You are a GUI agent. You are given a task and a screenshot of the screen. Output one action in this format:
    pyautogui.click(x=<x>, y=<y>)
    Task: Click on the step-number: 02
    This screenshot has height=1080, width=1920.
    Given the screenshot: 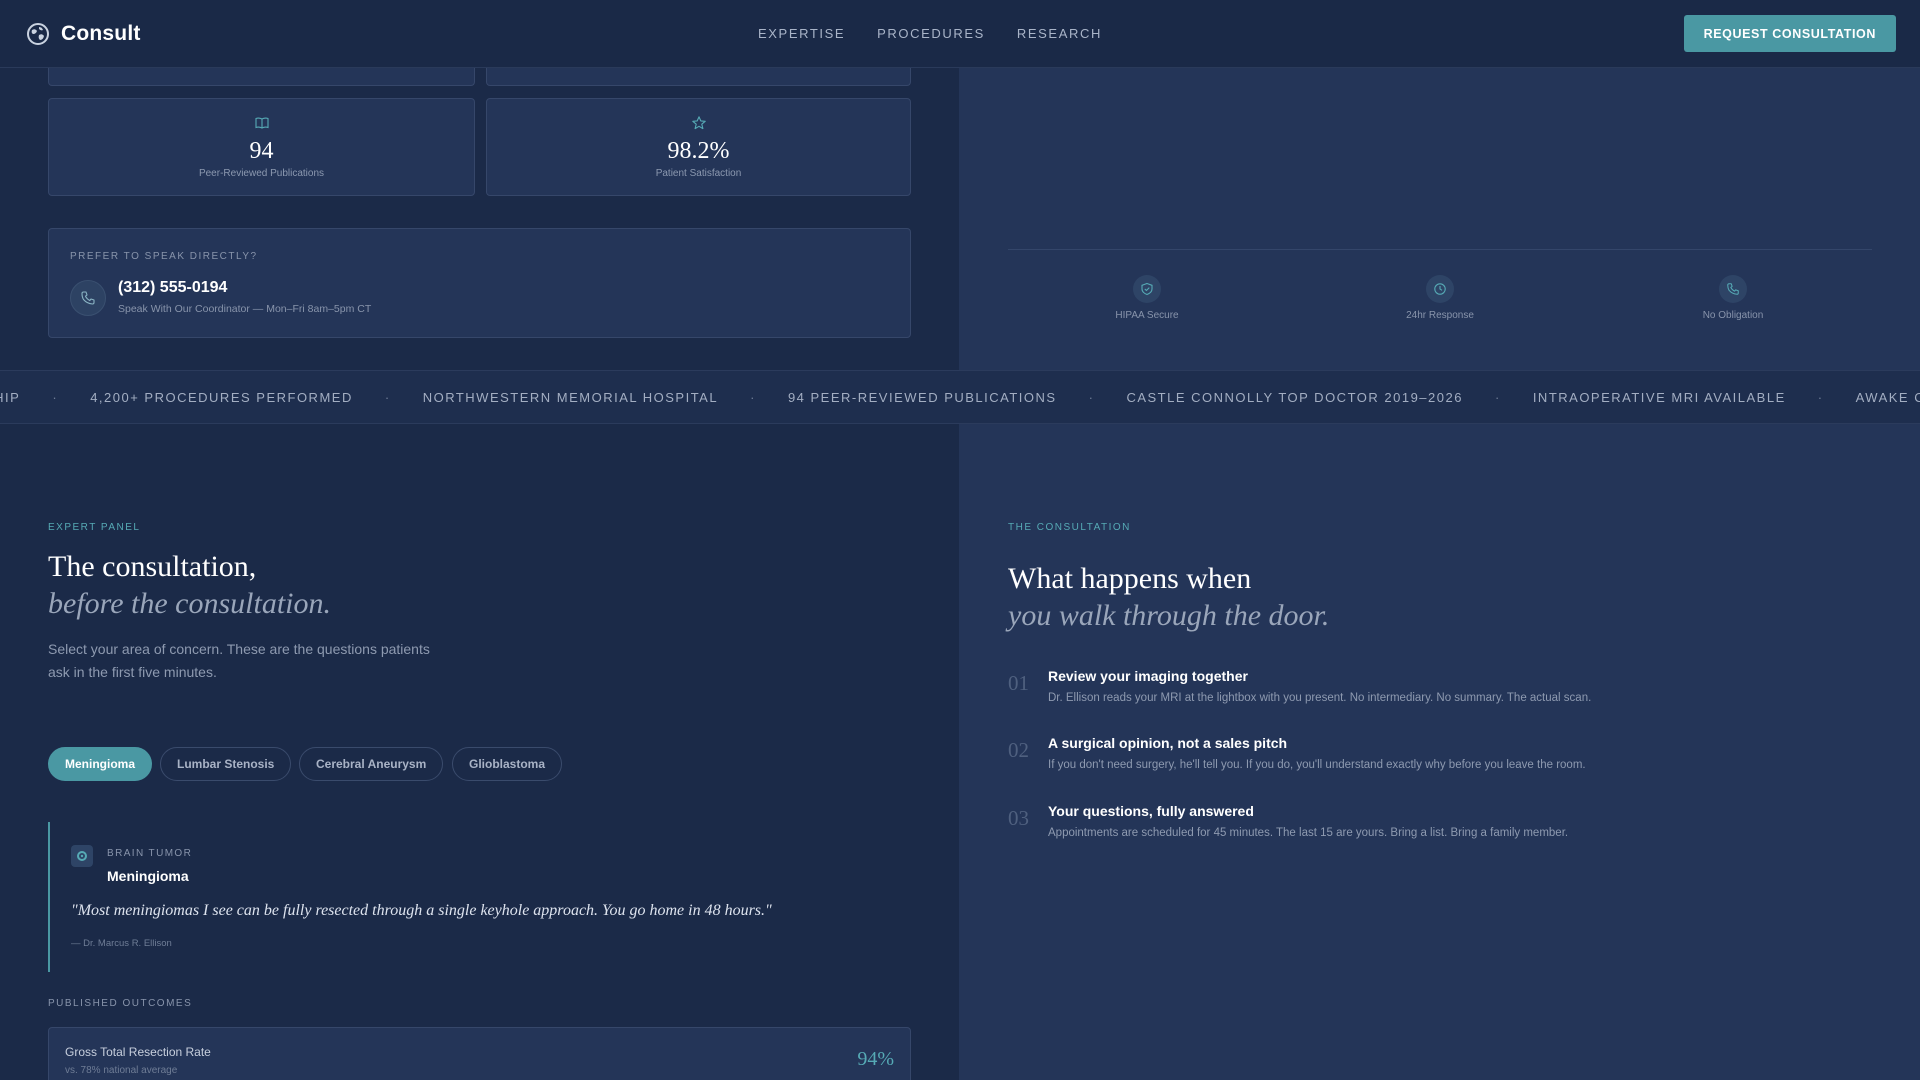 What is the action you would take?
    pyautogui.click(x=1018, y=750)
    